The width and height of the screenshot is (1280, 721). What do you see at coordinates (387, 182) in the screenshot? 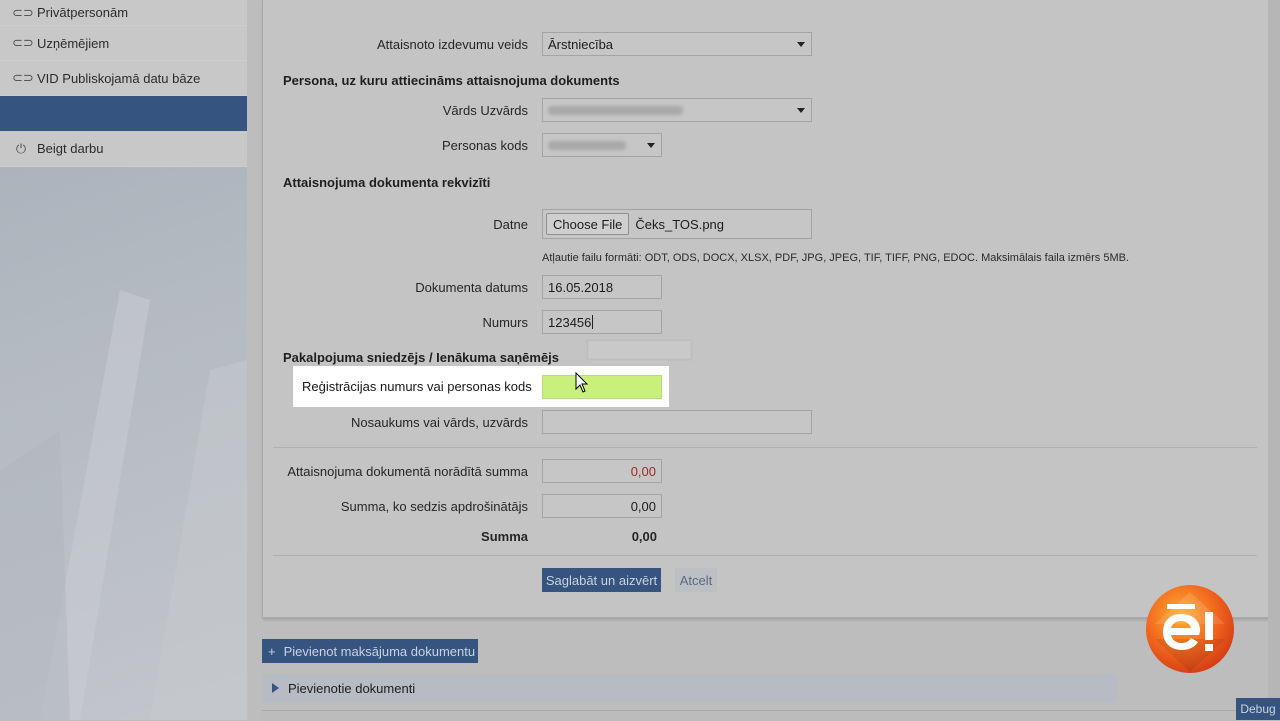
I see `doc-section-title: Attaisnojuma dokumenta rekvizīti` at bounding box center [387, 182].